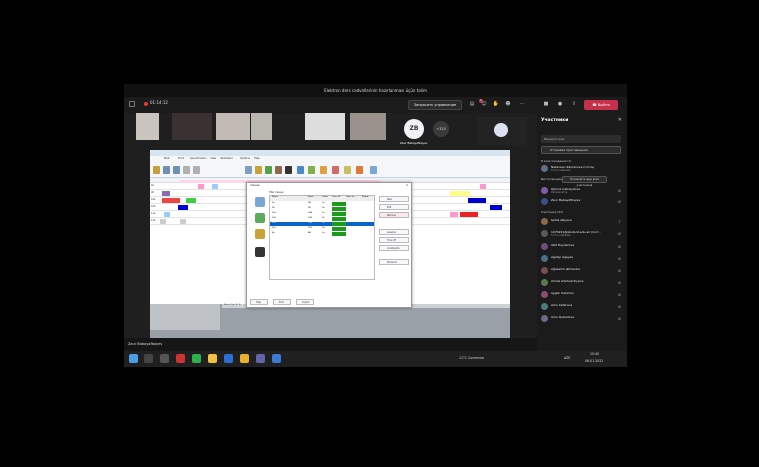 The image size is (759, 467). I want to click on students-icon, so click(288, 170).